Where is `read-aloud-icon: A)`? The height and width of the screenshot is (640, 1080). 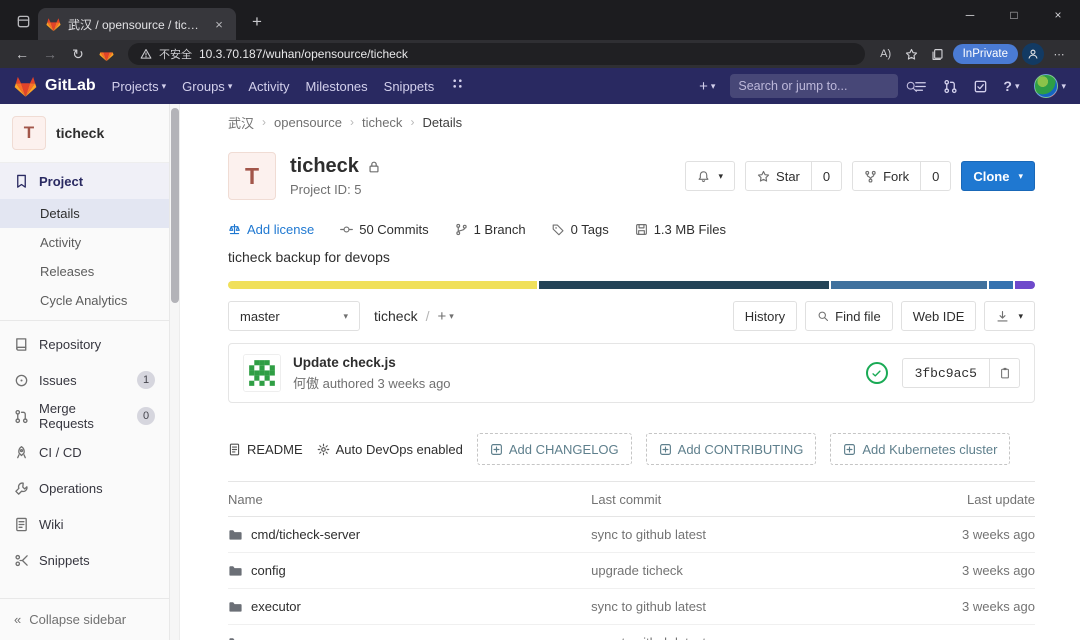 read-aloud-icon: A) is located at coordinates (886, 54).